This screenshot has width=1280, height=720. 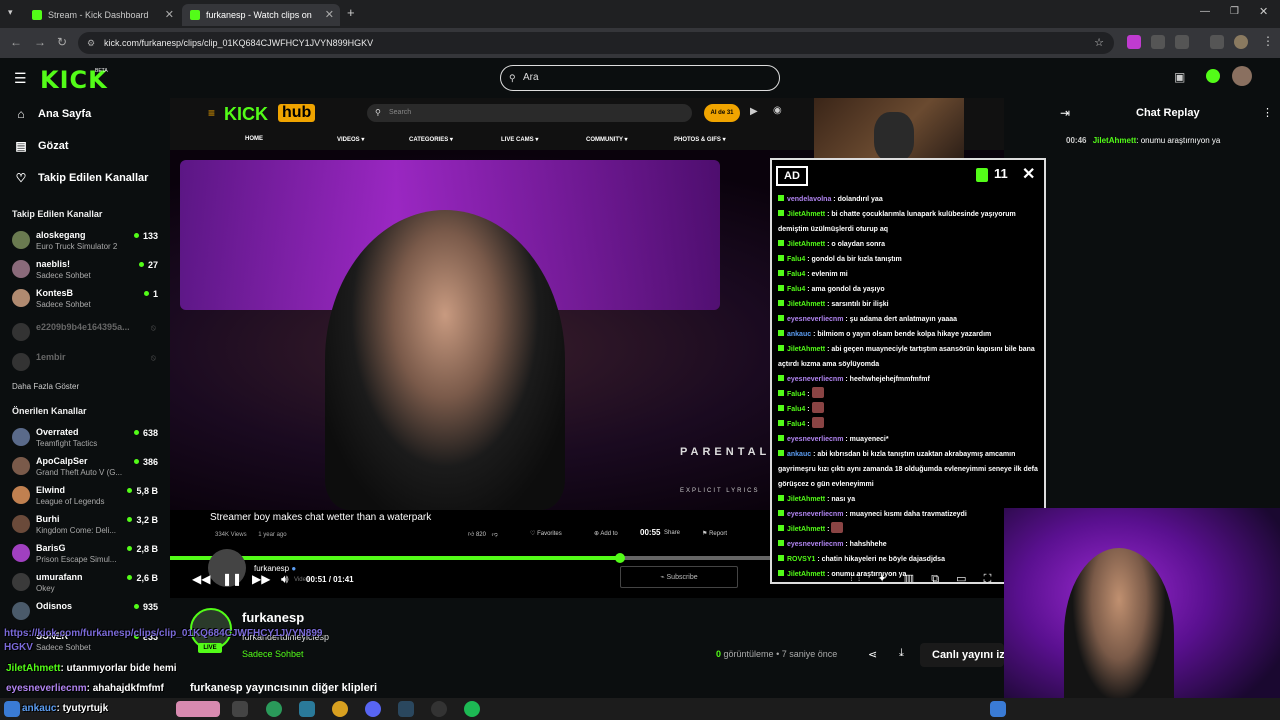 What do you see at coordinates (722, 113) in the screenshot?
I see `site-badge: AI de 31` at bounding box center [722, 113].